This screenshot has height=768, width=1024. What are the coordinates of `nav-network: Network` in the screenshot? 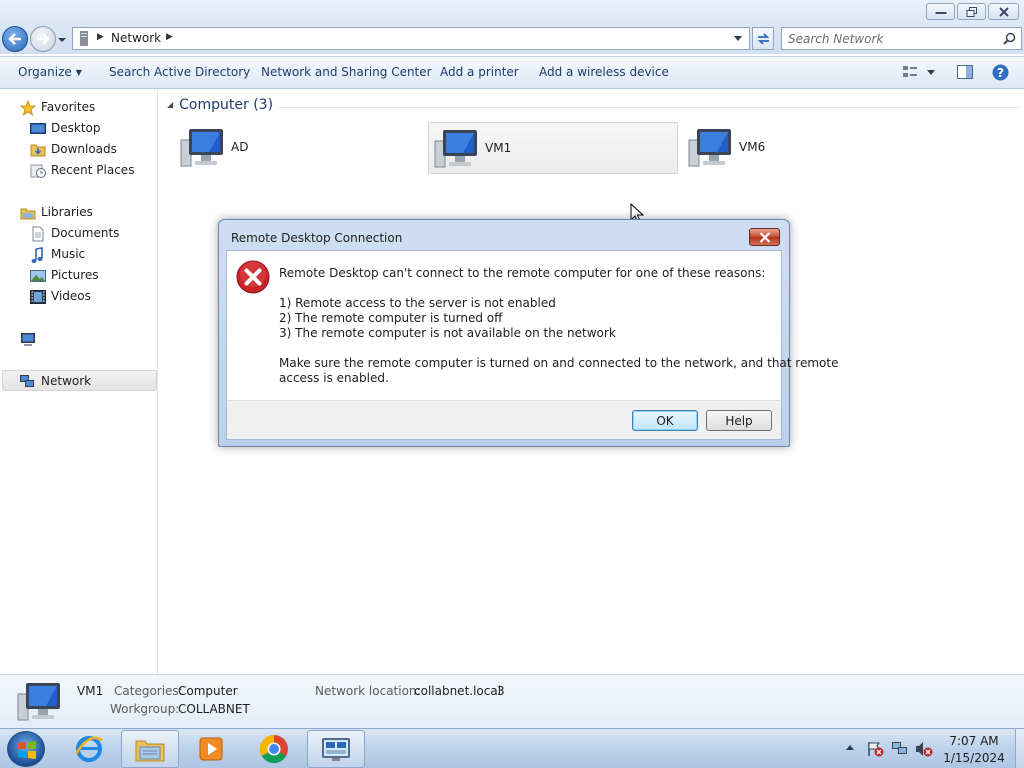 It's located at (79, 380).